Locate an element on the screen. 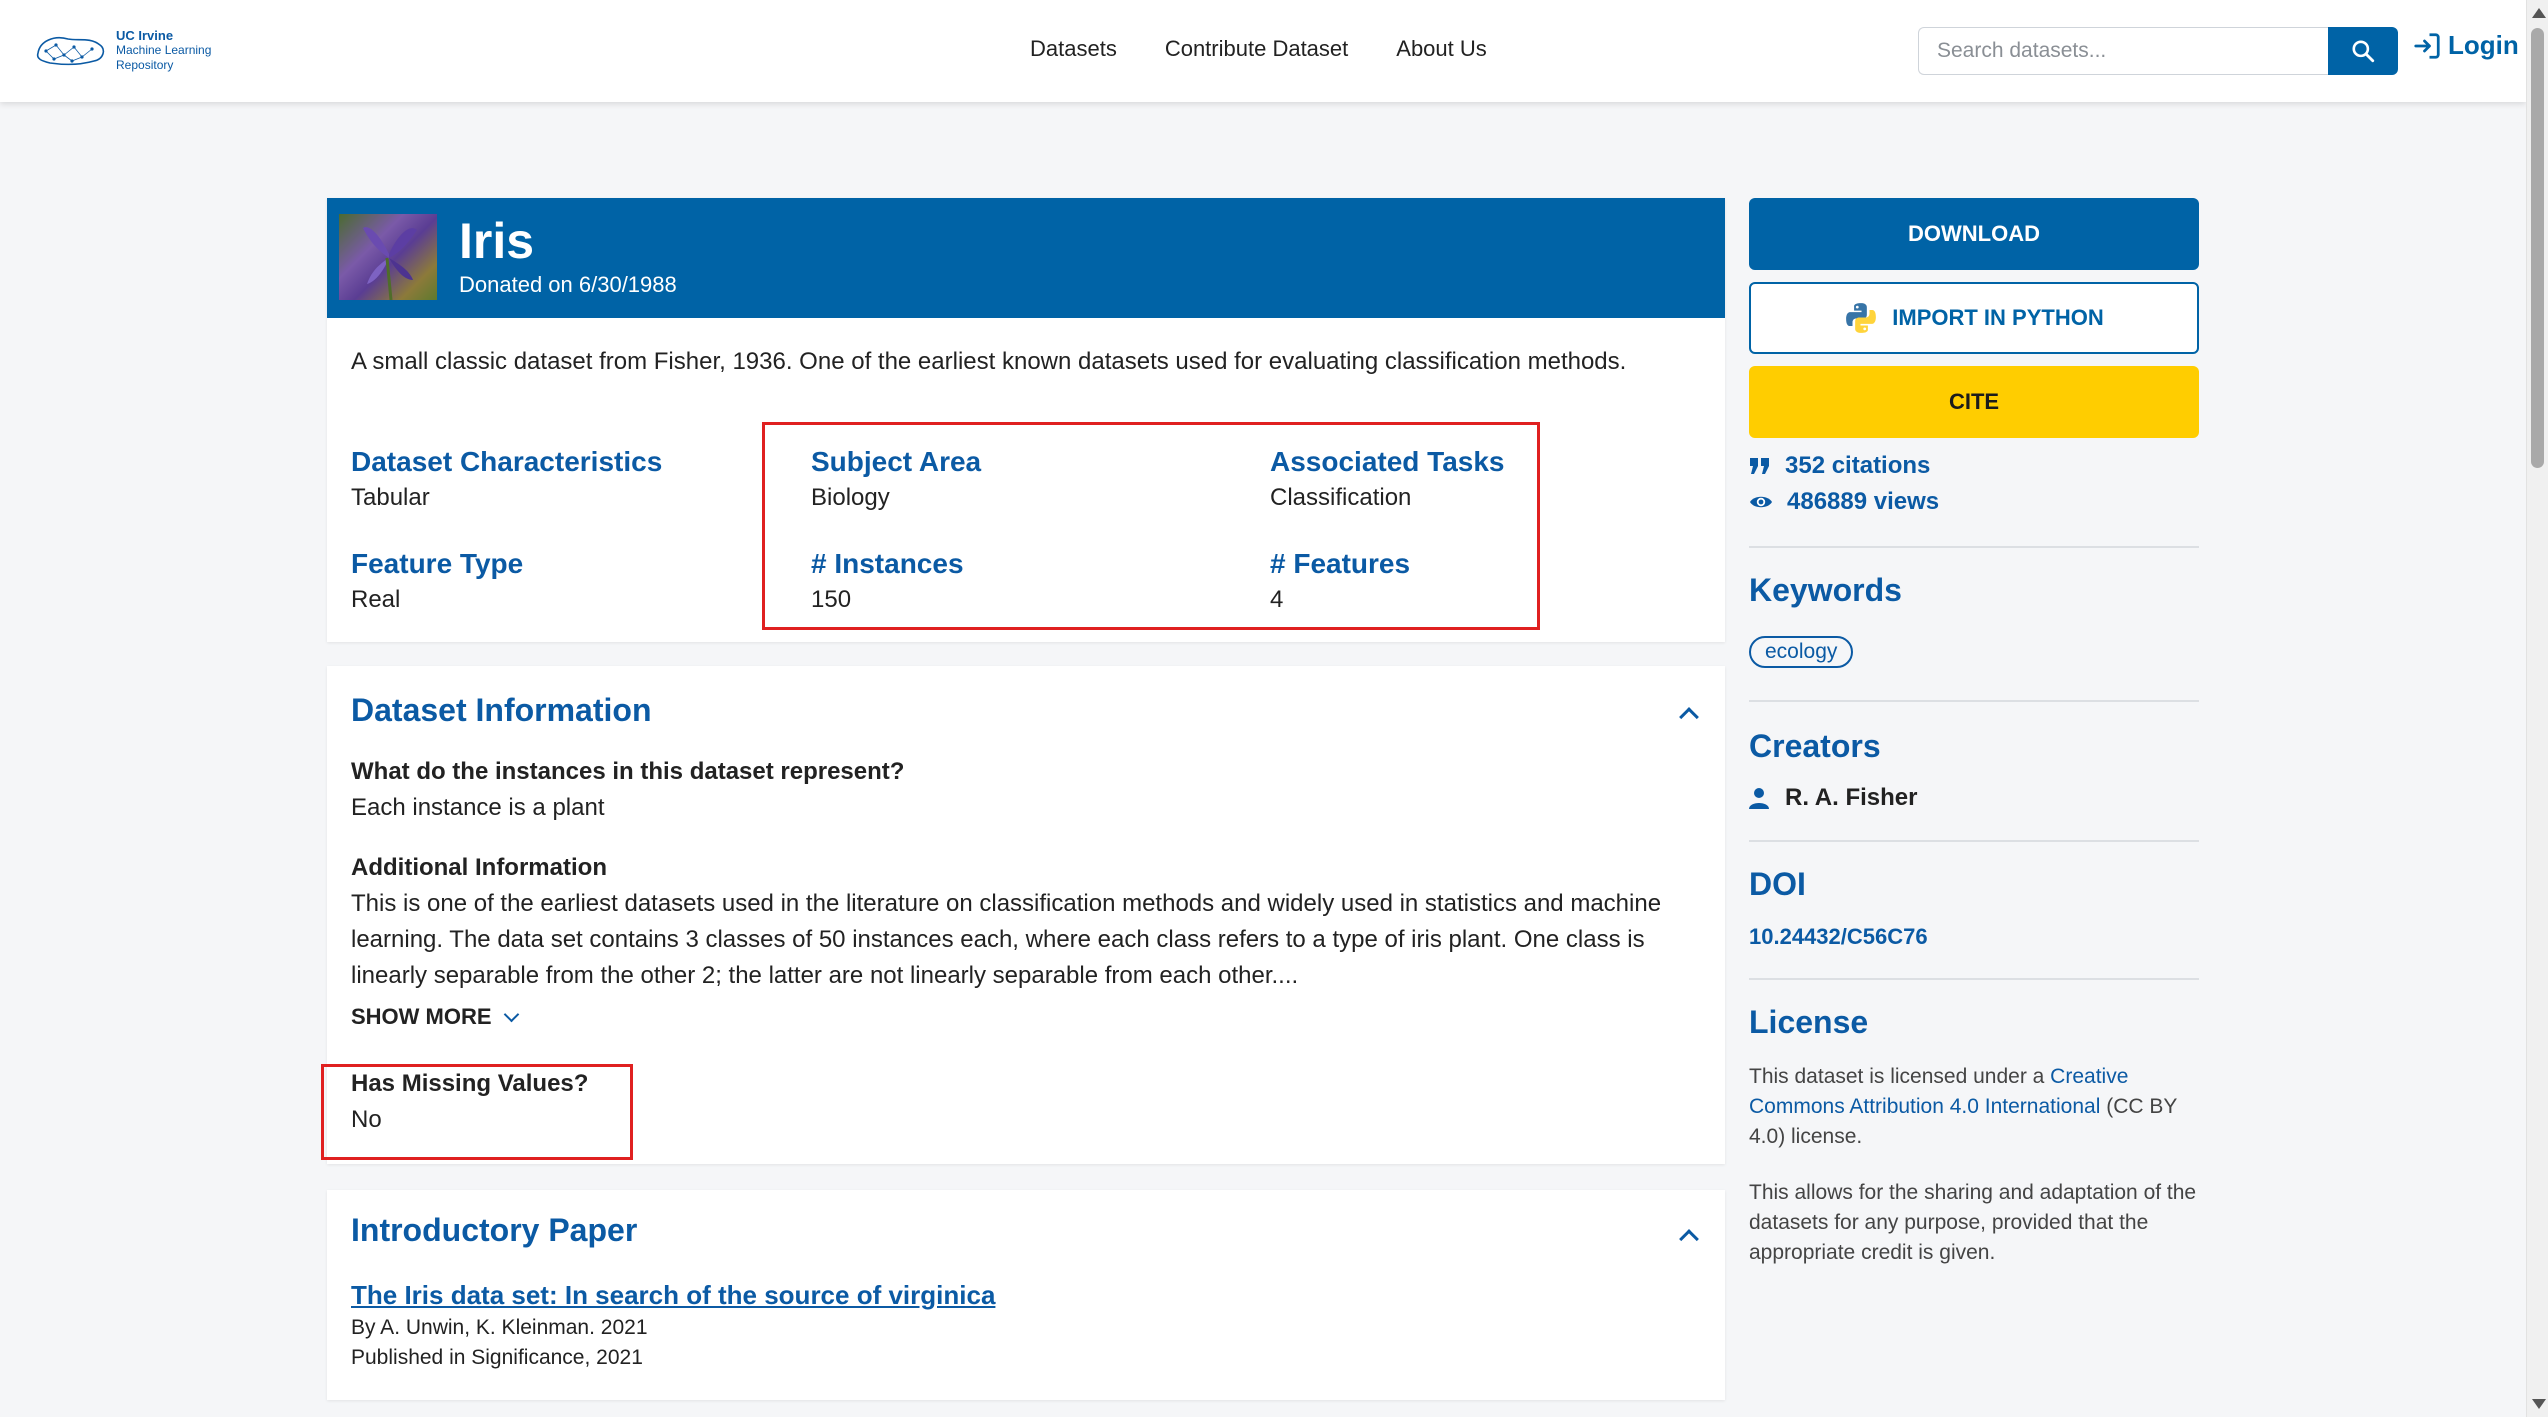 The image size is (2548, 1417). dataset-title: Iris is located at coordinates (497, 241).